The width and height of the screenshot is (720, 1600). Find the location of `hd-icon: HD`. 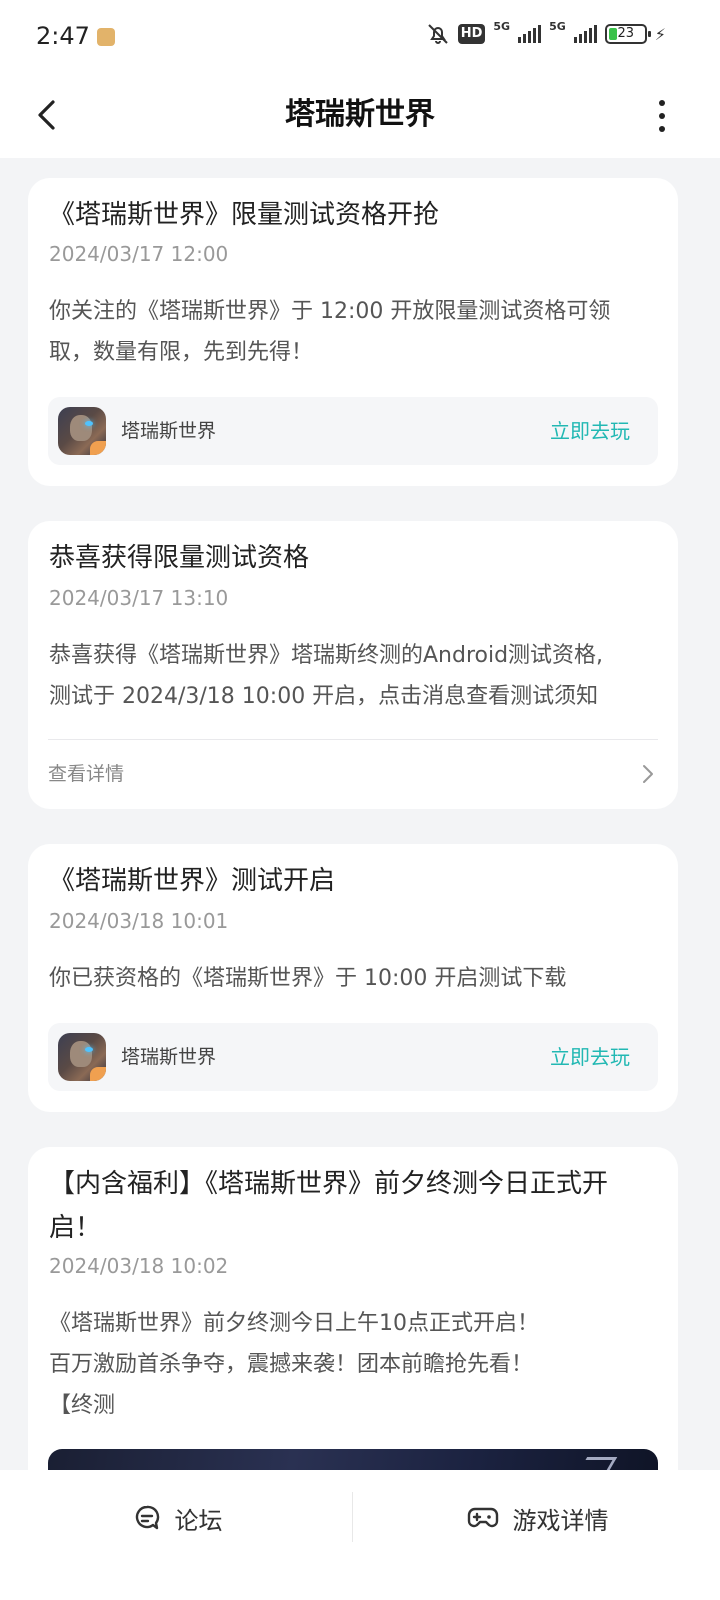

hd-icon: HD is located at coordinates (471, 34).